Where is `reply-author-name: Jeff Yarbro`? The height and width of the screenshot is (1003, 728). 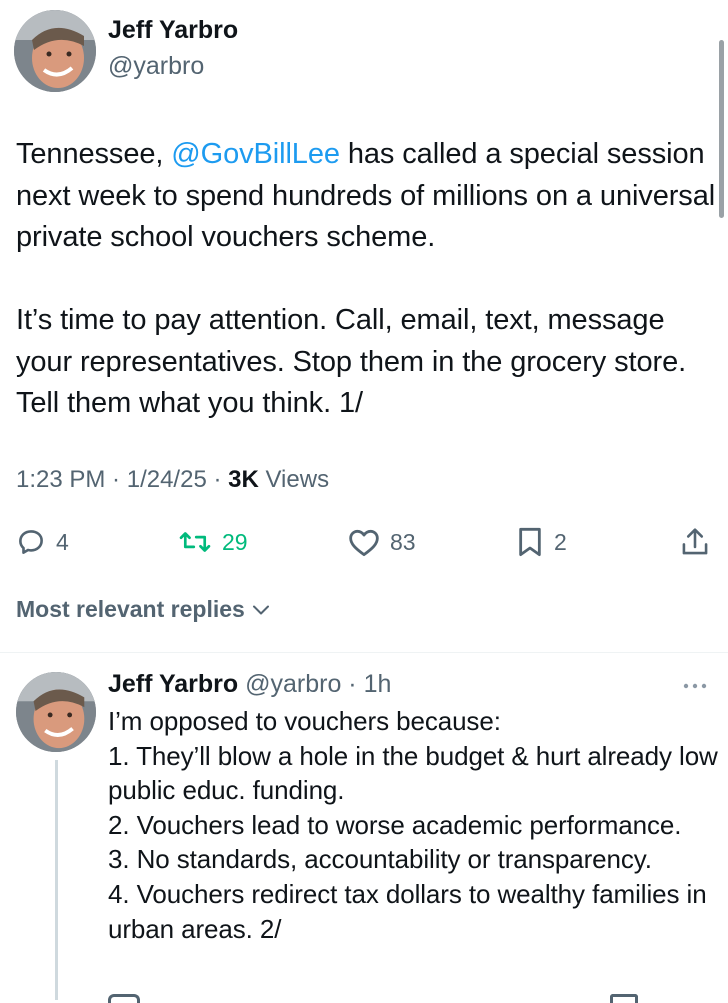
reply-author-name: Jeff Yarbro is located at coordinates (173, 684).